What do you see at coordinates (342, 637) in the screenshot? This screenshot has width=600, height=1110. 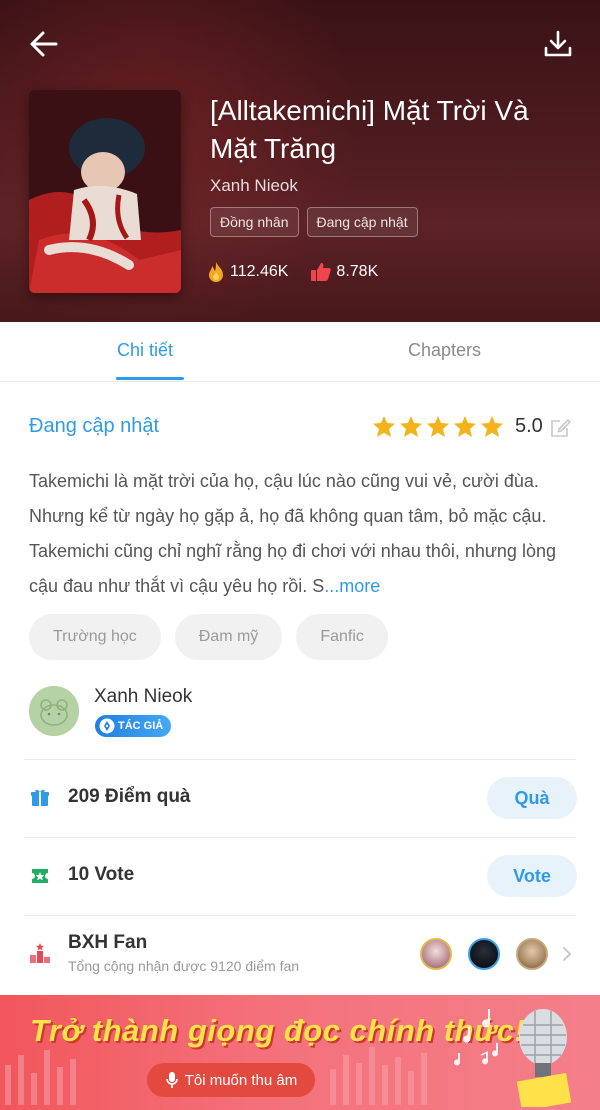 I see `genre-chip: Fanfic` at bounding box center [342, 637].